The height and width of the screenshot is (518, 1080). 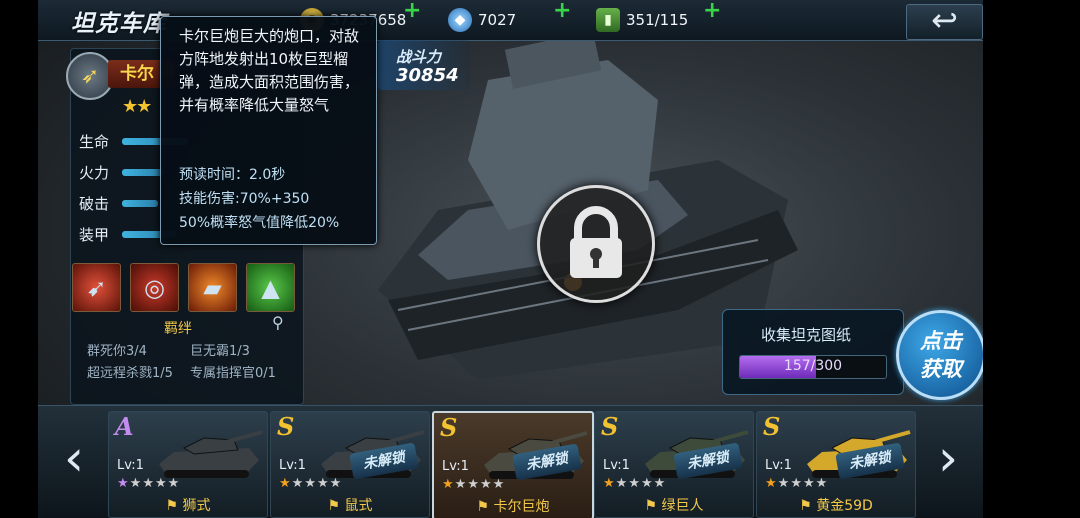 I want to click on diamond-icon: ◆, so click(x=460, y=20).